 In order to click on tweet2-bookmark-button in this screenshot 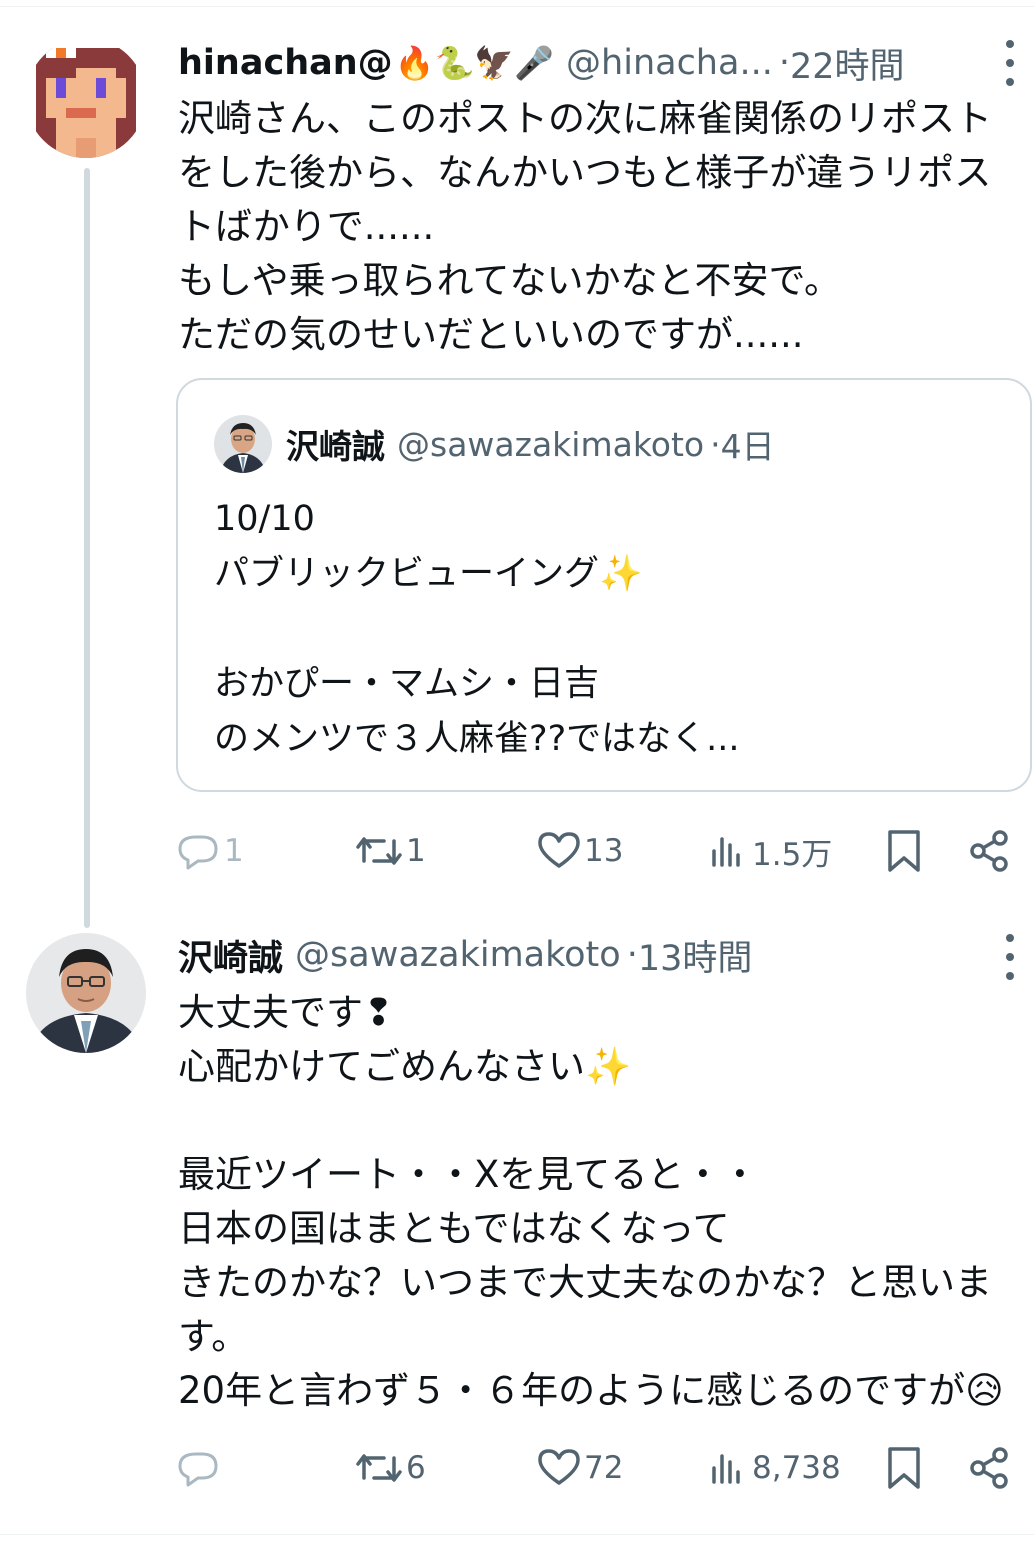, I will do `click(904, 1468)`.